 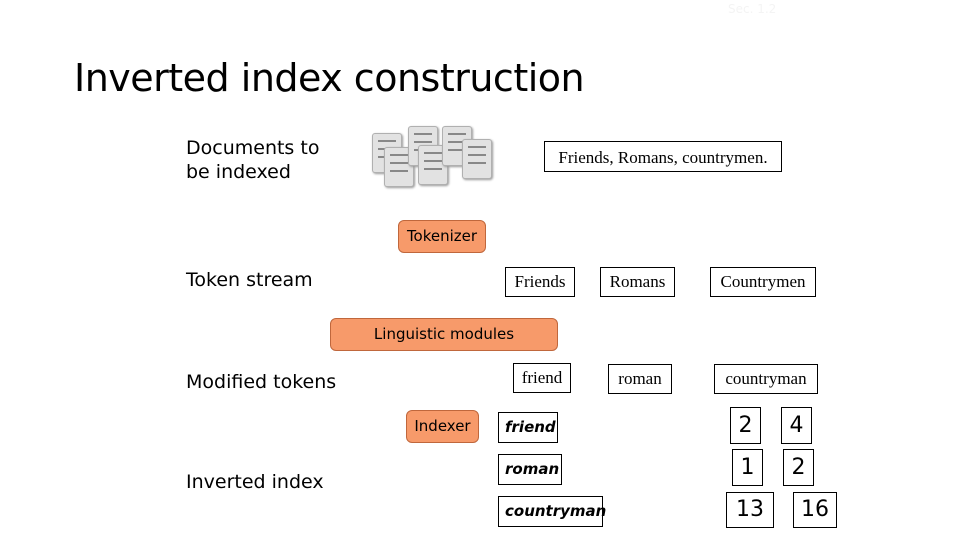 I want to click on documents-label-line-1: Documents to, so click(x=253, y=148).